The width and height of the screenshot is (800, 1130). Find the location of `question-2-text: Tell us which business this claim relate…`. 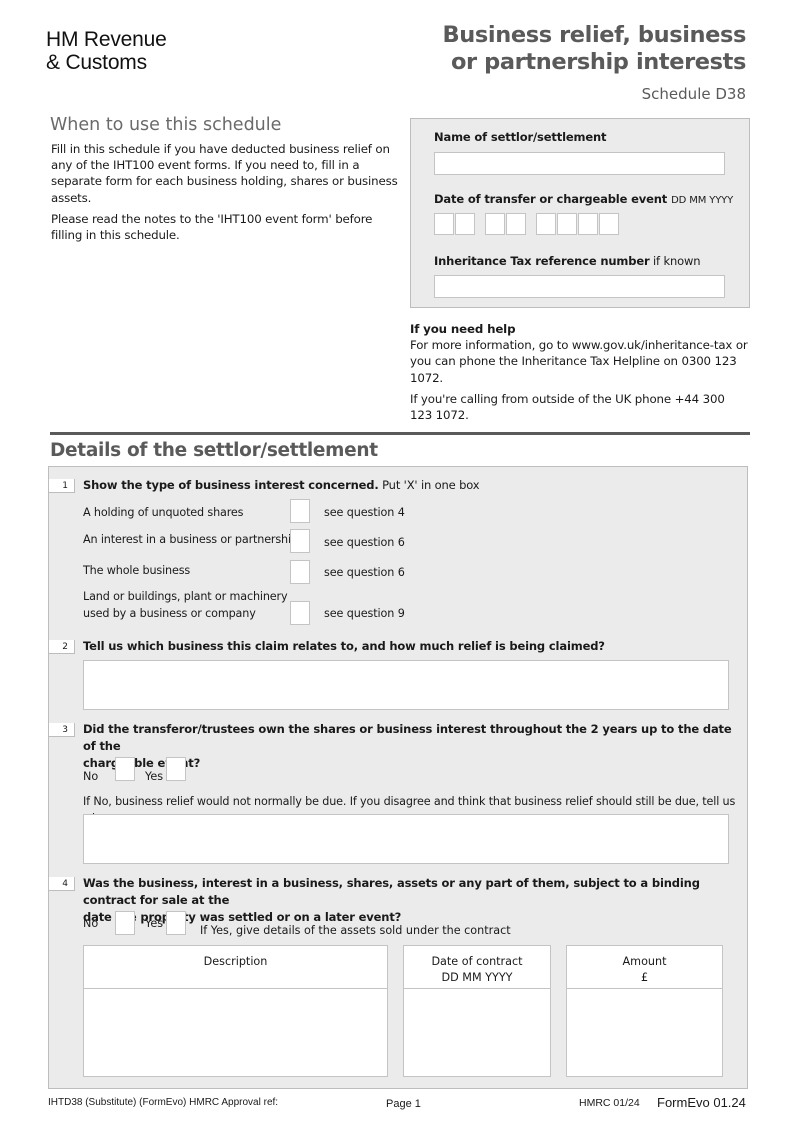

question-2-text: Tell us which business this claim relate… is located at coordinates (344, 646).